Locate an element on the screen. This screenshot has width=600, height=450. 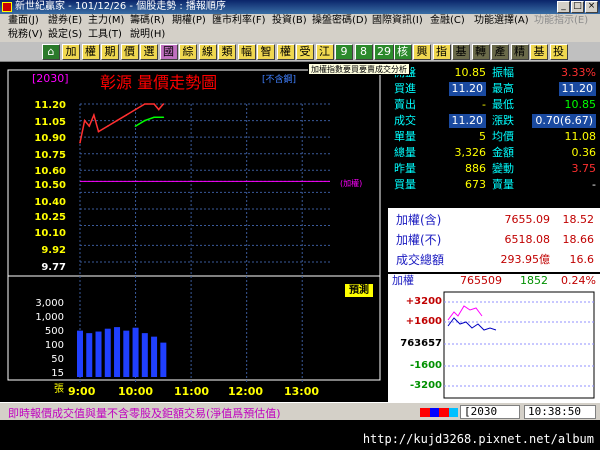
toolbar-button-20: 基 is located at coordinates (461, 52).